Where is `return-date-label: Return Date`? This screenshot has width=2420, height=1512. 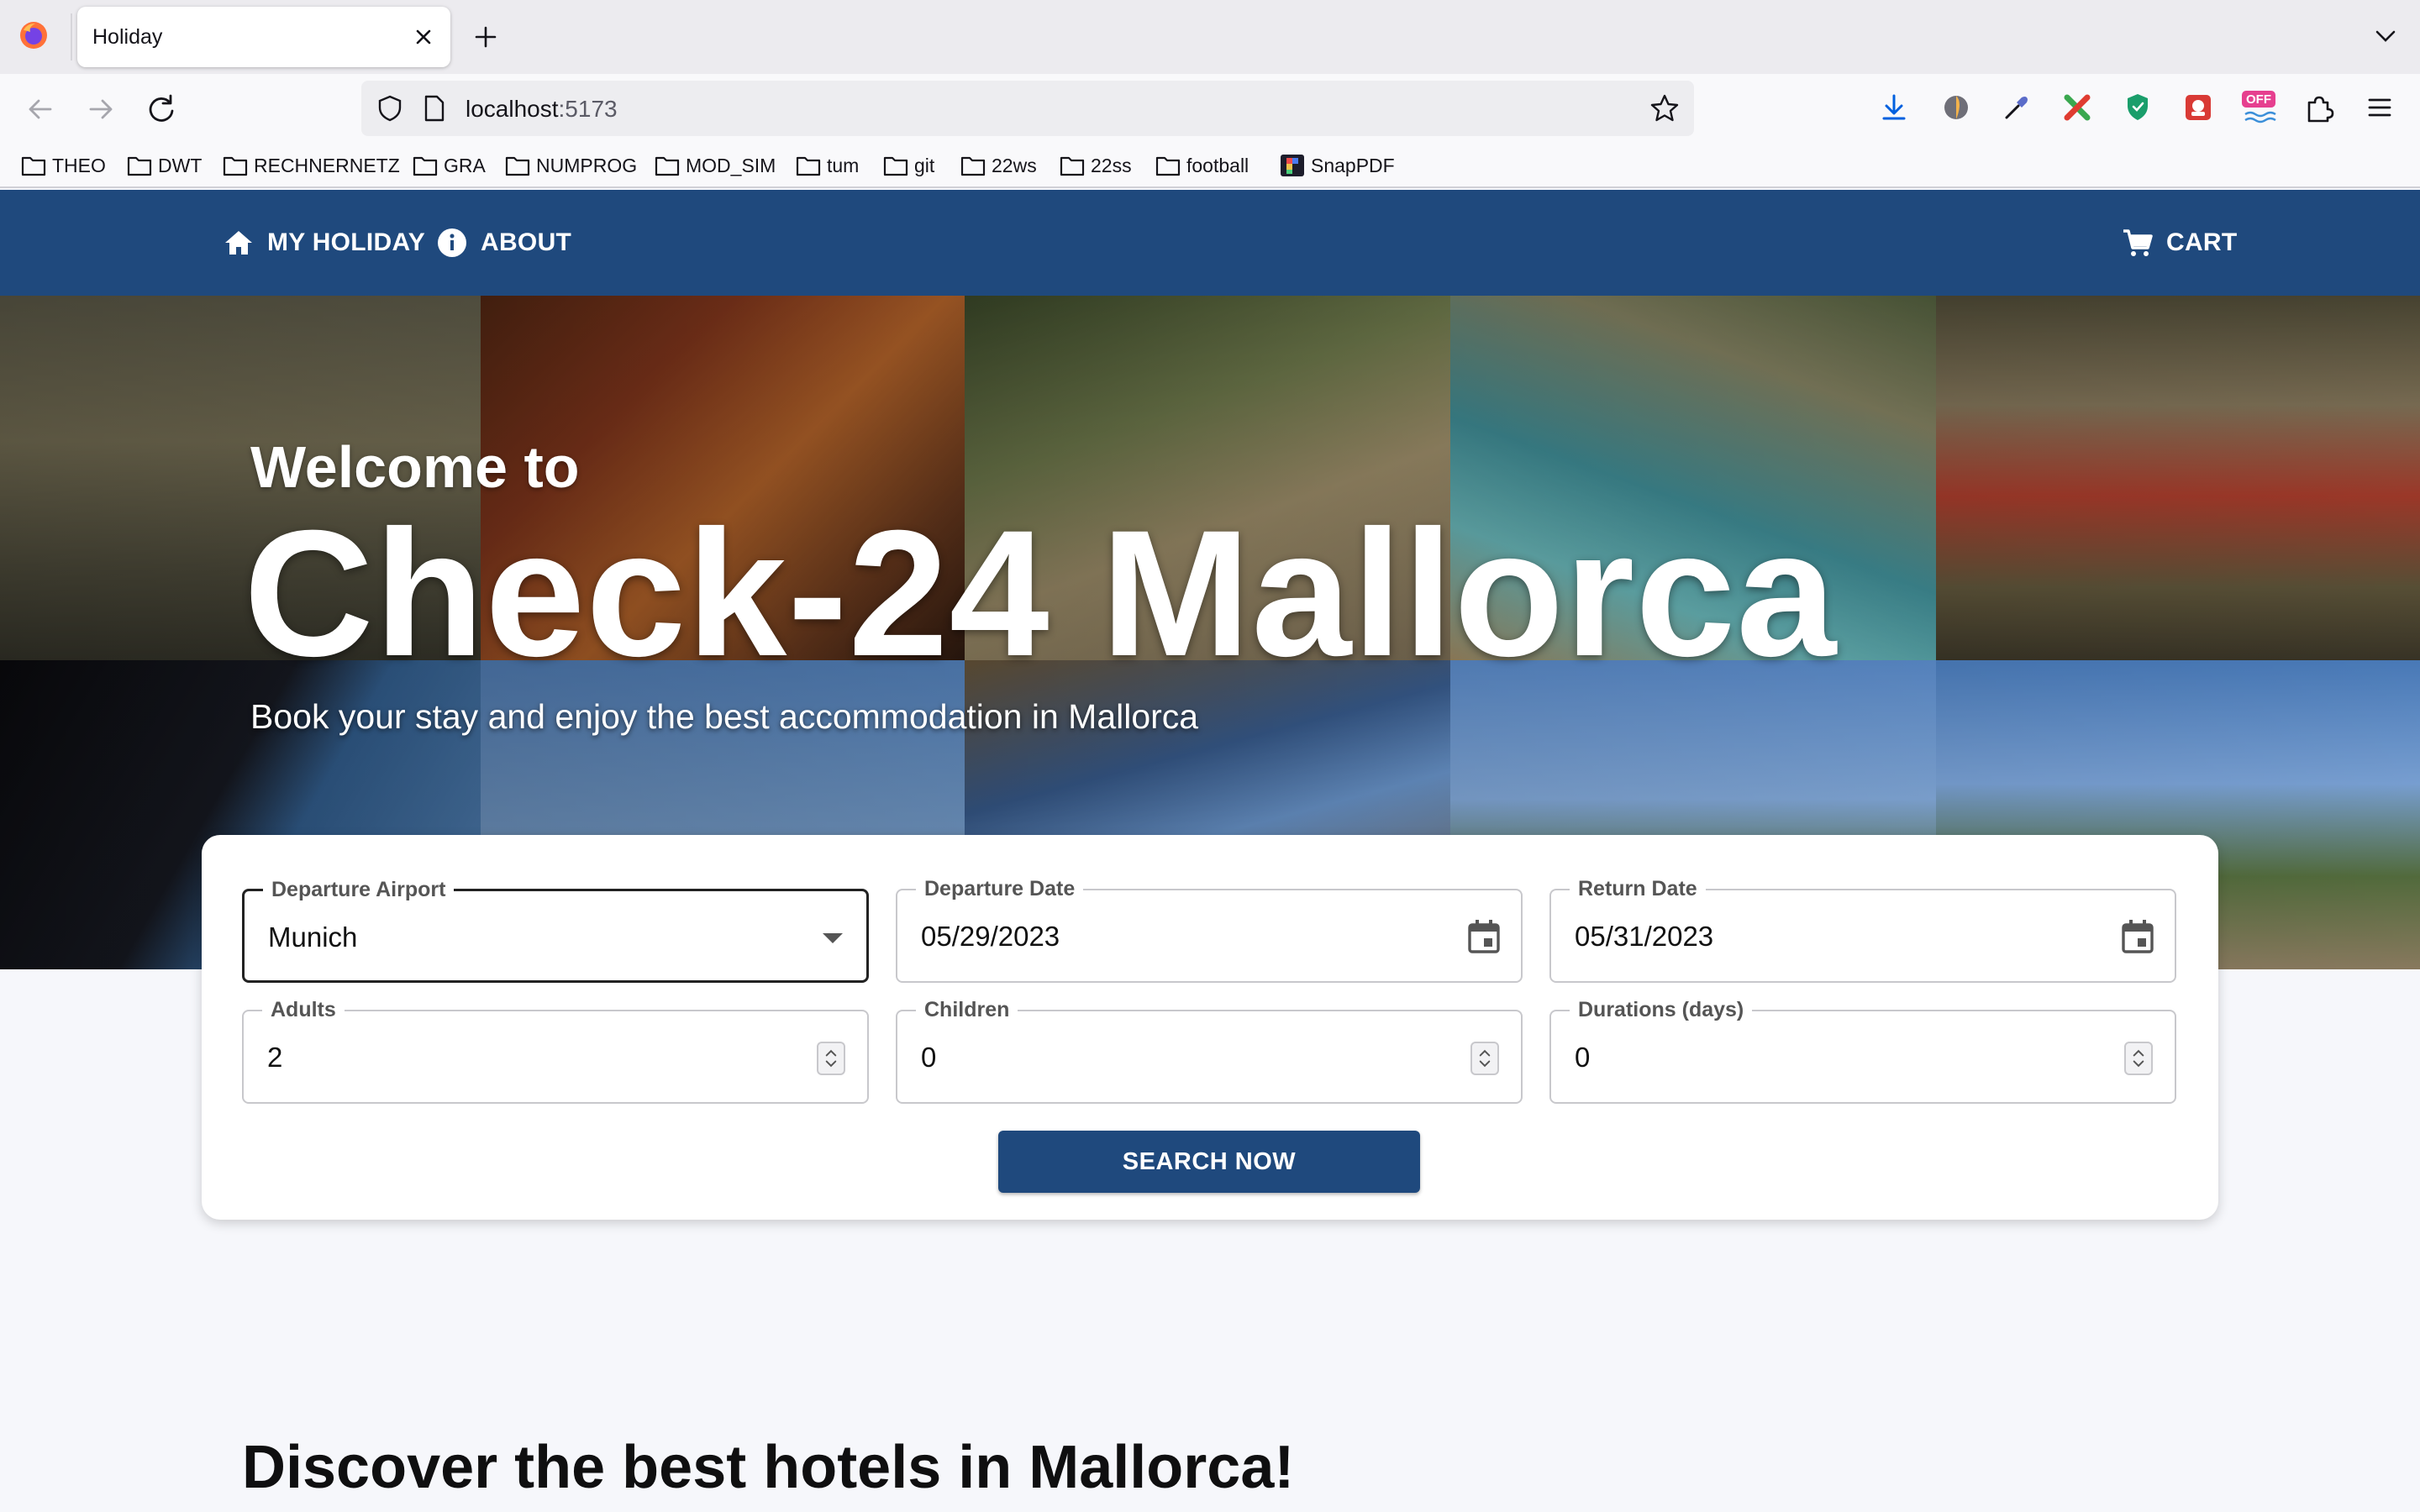
return-date-label: Return Date is located at coordinates (1638, 889).